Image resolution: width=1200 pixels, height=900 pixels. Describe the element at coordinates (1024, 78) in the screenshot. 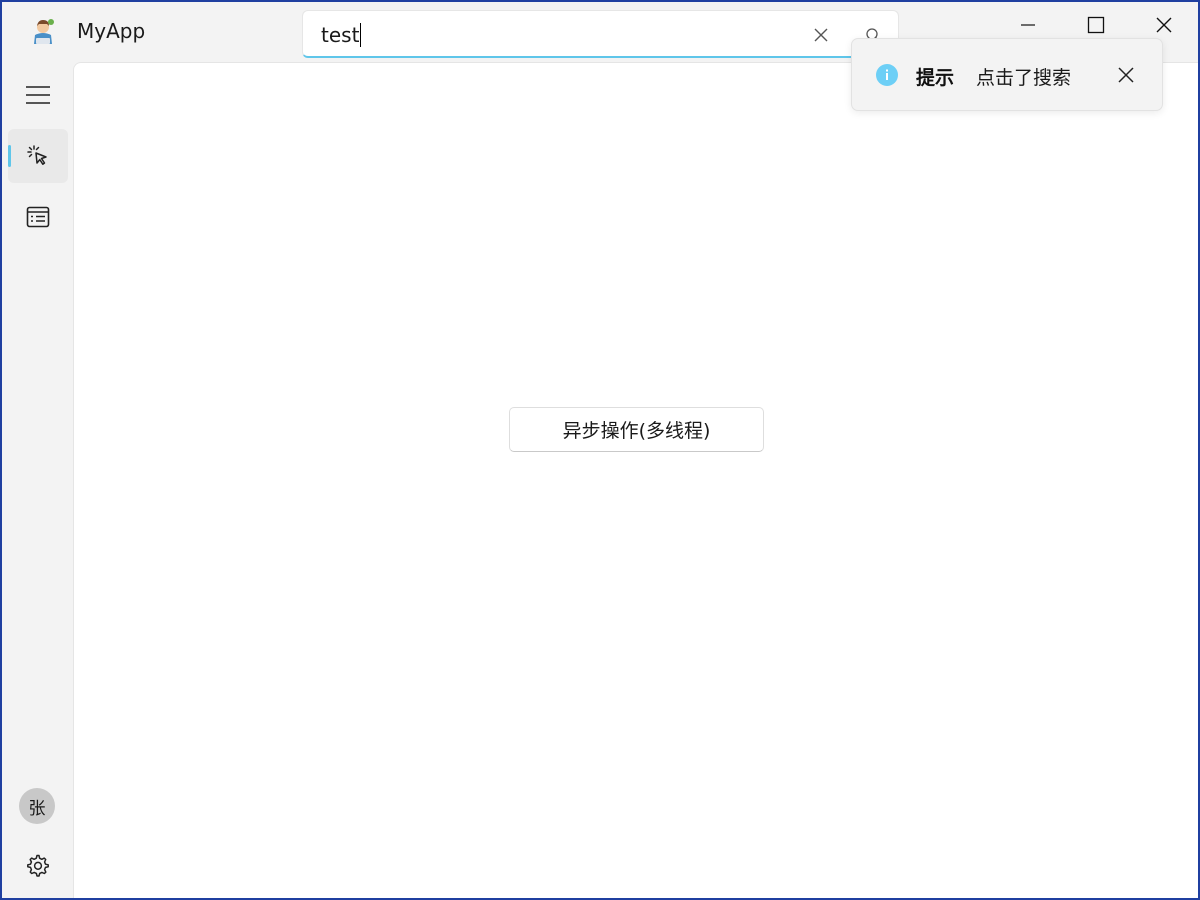

I see `toast-message: 点击了搜索` at that location.